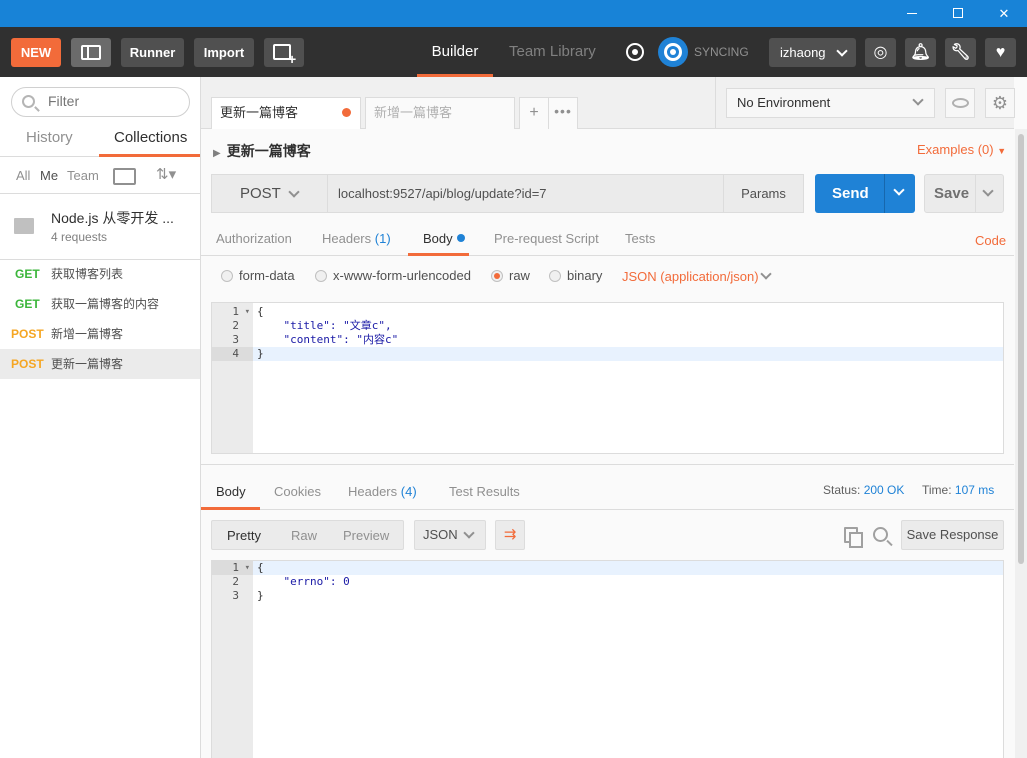 This screenshot has height=758, width=1027. Describe the element at coordinates (83, 175) in the screenshot. I see `filter-team: Team` at that location.